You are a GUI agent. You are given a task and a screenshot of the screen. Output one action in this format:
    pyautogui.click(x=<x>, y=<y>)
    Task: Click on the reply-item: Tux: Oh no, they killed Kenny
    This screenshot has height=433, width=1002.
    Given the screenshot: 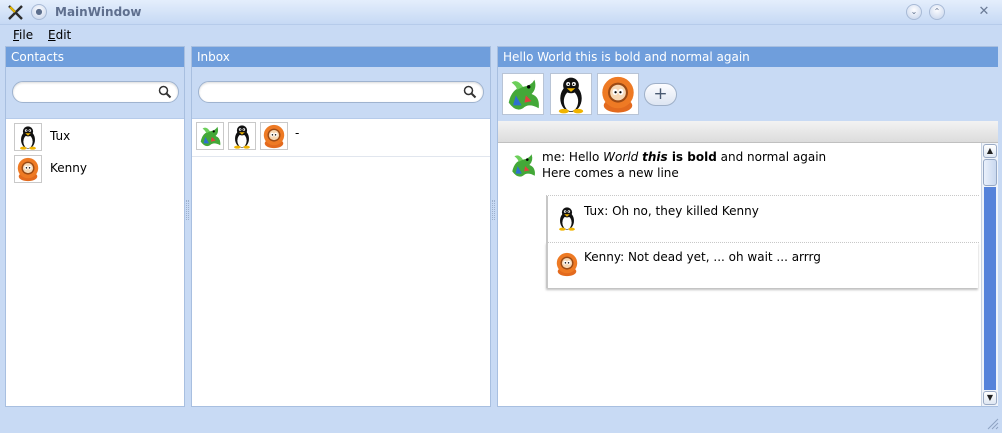 What is the action you would take?
    pyautogui.click(x=762, y=219)
    